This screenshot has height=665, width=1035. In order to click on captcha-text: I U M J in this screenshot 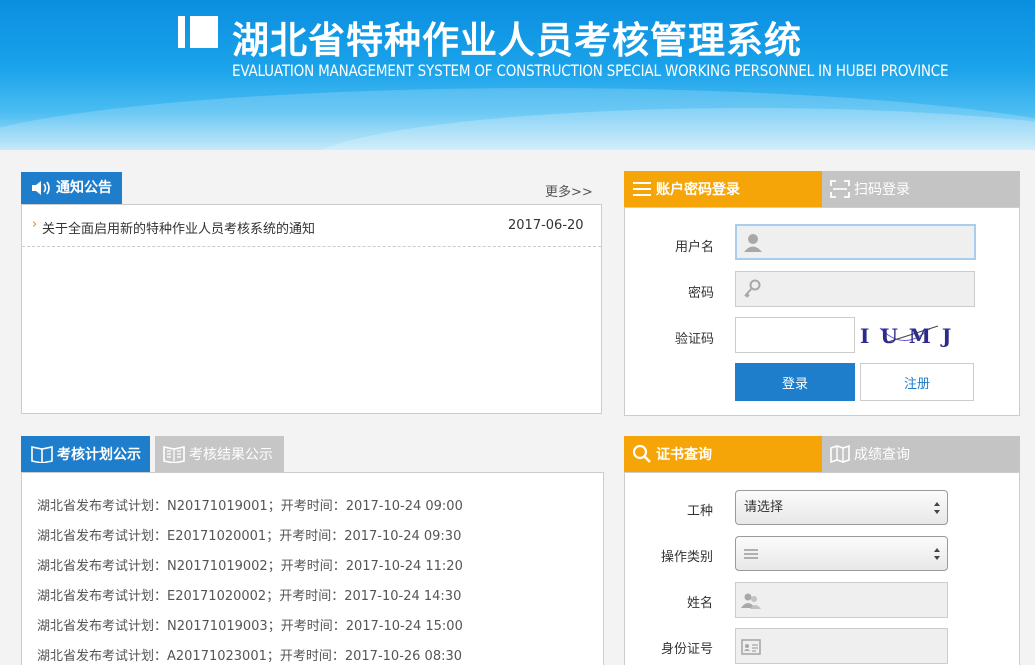, I will do `click(907, 336)`.